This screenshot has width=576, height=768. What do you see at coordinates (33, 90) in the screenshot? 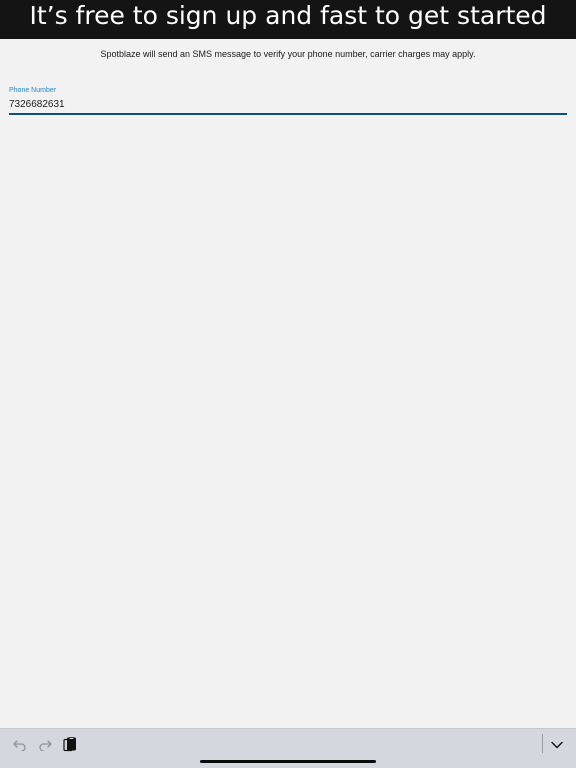
I see `phone-number-label: Phone Number` at bounding box center [33, 90].